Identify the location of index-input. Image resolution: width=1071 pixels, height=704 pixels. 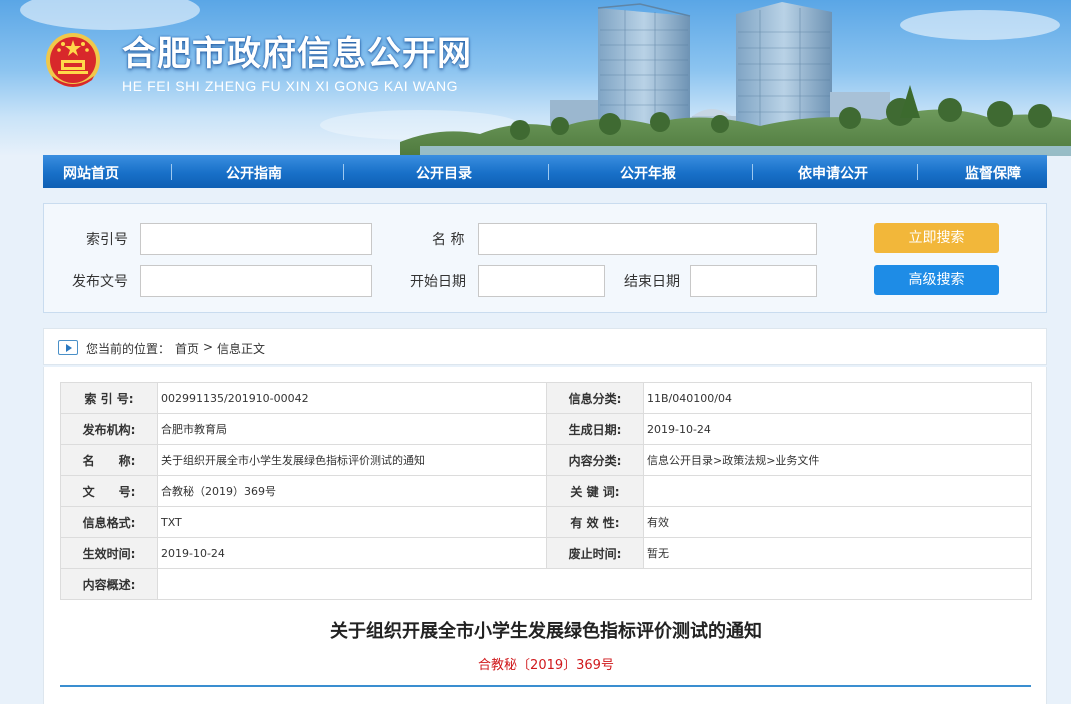
(256, 239).